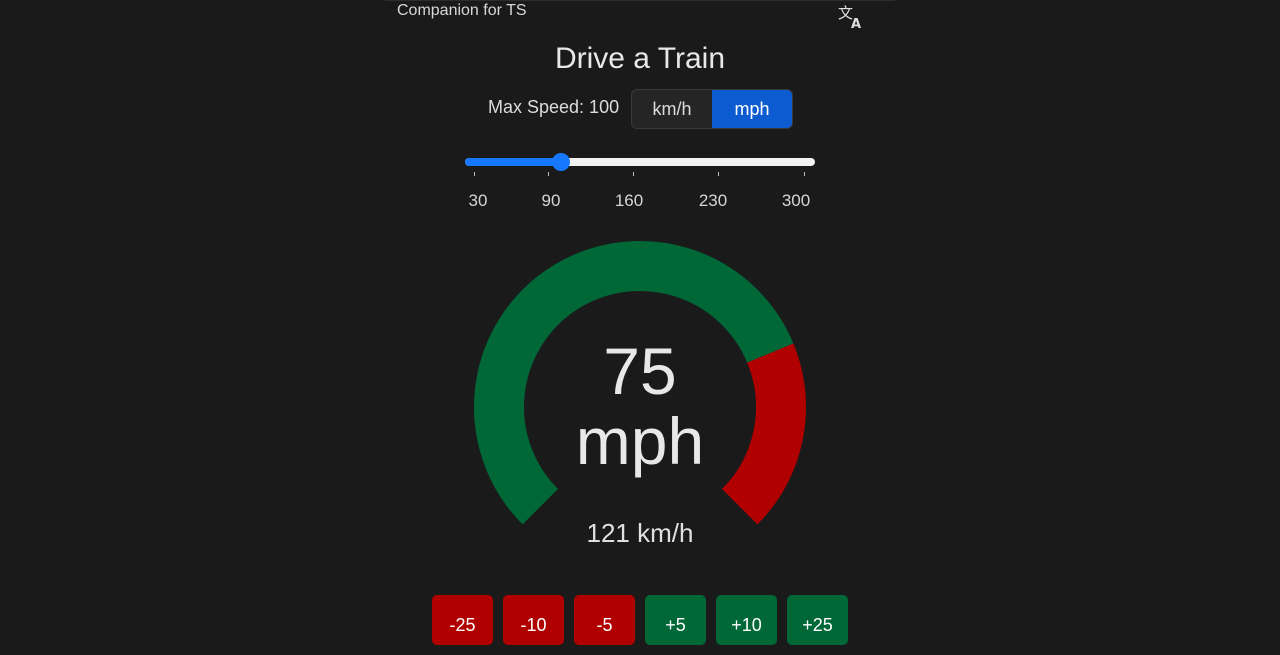 The height and width of the screenshot is (655, 1280). I want to click on max-speed-label: Max Speed: 100, so click(554, 107).